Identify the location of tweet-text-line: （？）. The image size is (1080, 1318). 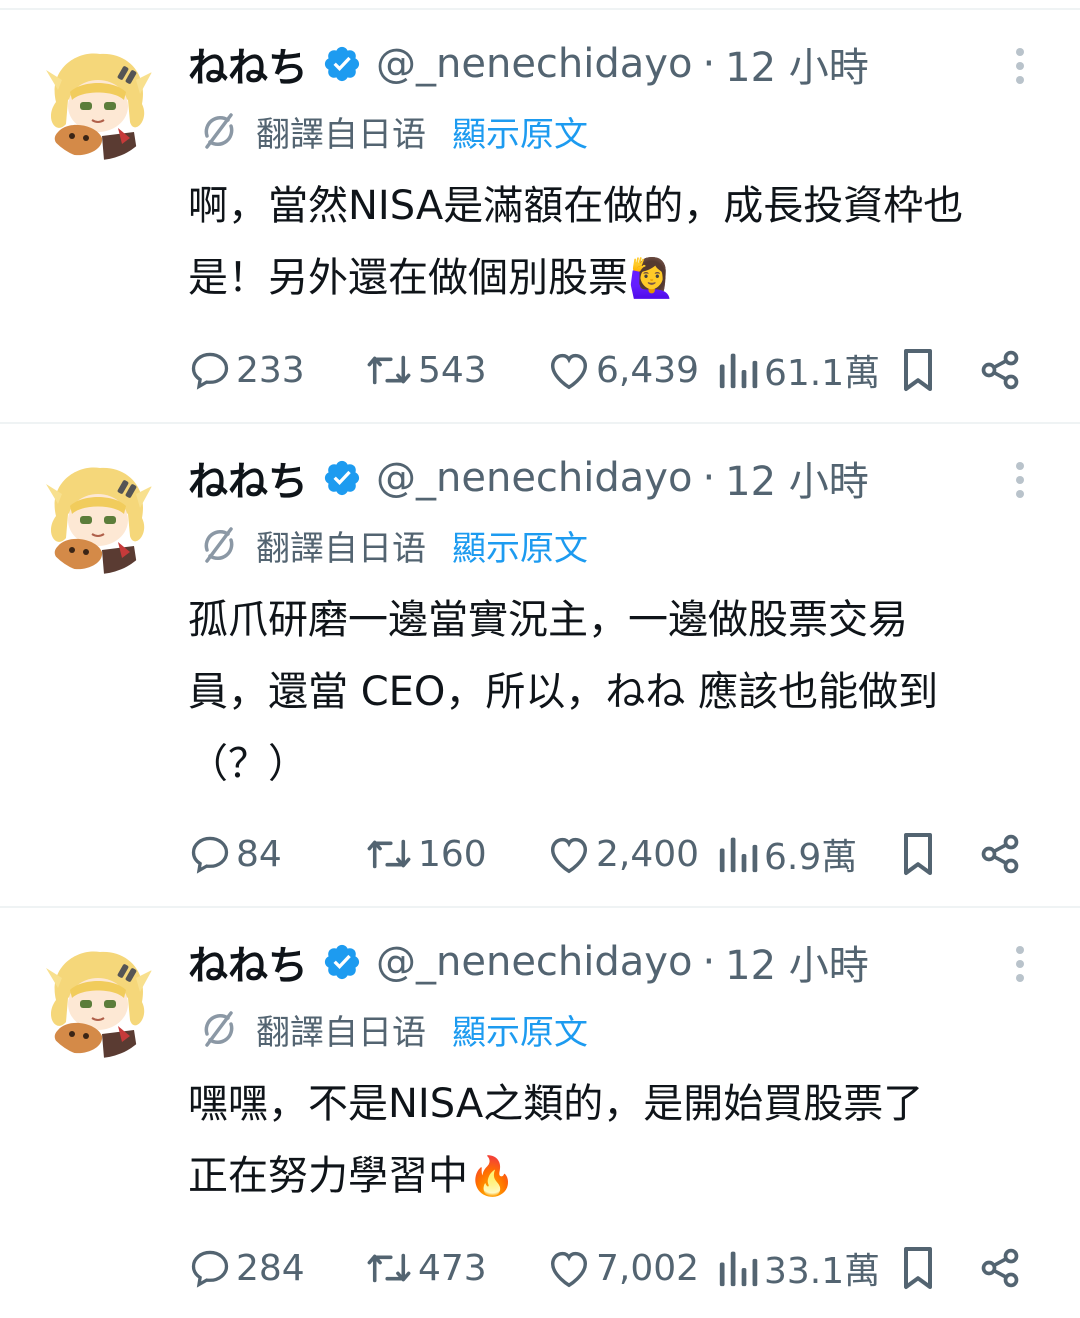
(248, 764).